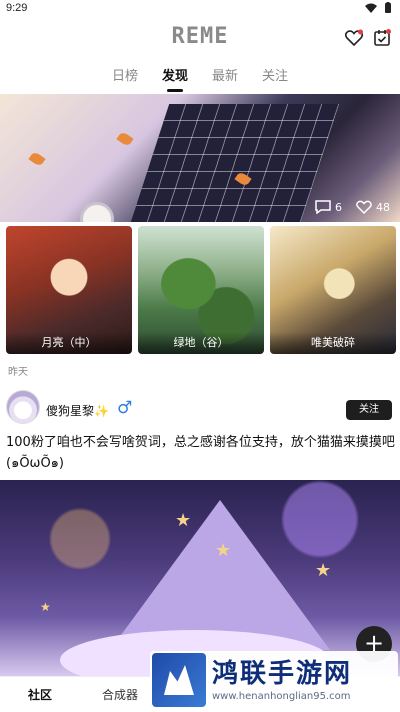 This screenshot has width=400, height=712. What do you see at coordinates (77, 410) in the screenshot?
I see `post-username: 傻狗星黎✨` at bounding box center [77, 410].